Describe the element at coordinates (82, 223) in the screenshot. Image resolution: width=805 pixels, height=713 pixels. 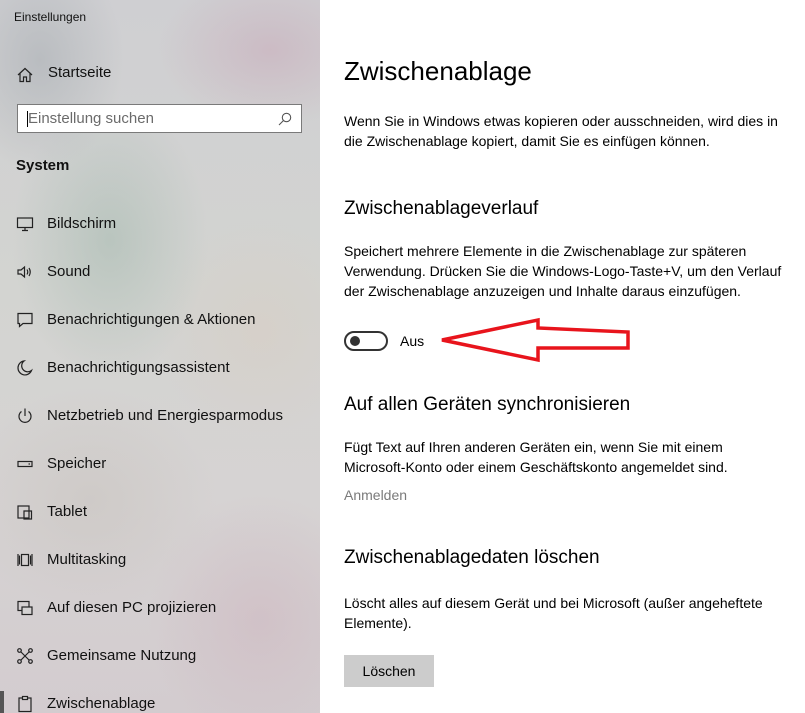
I see `sidebar-item-label: Bildschirm` at that location.